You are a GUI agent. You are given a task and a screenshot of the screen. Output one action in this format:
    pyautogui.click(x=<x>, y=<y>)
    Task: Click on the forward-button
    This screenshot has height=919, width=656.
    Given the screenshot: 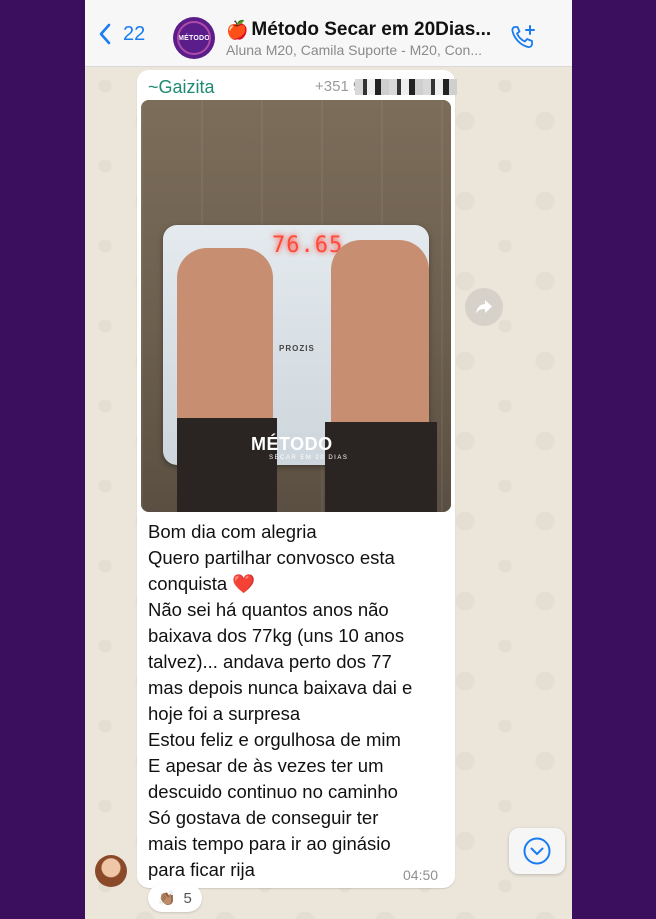 What is the action you would take?
    pyautogui.click(x=484, y=307)
    